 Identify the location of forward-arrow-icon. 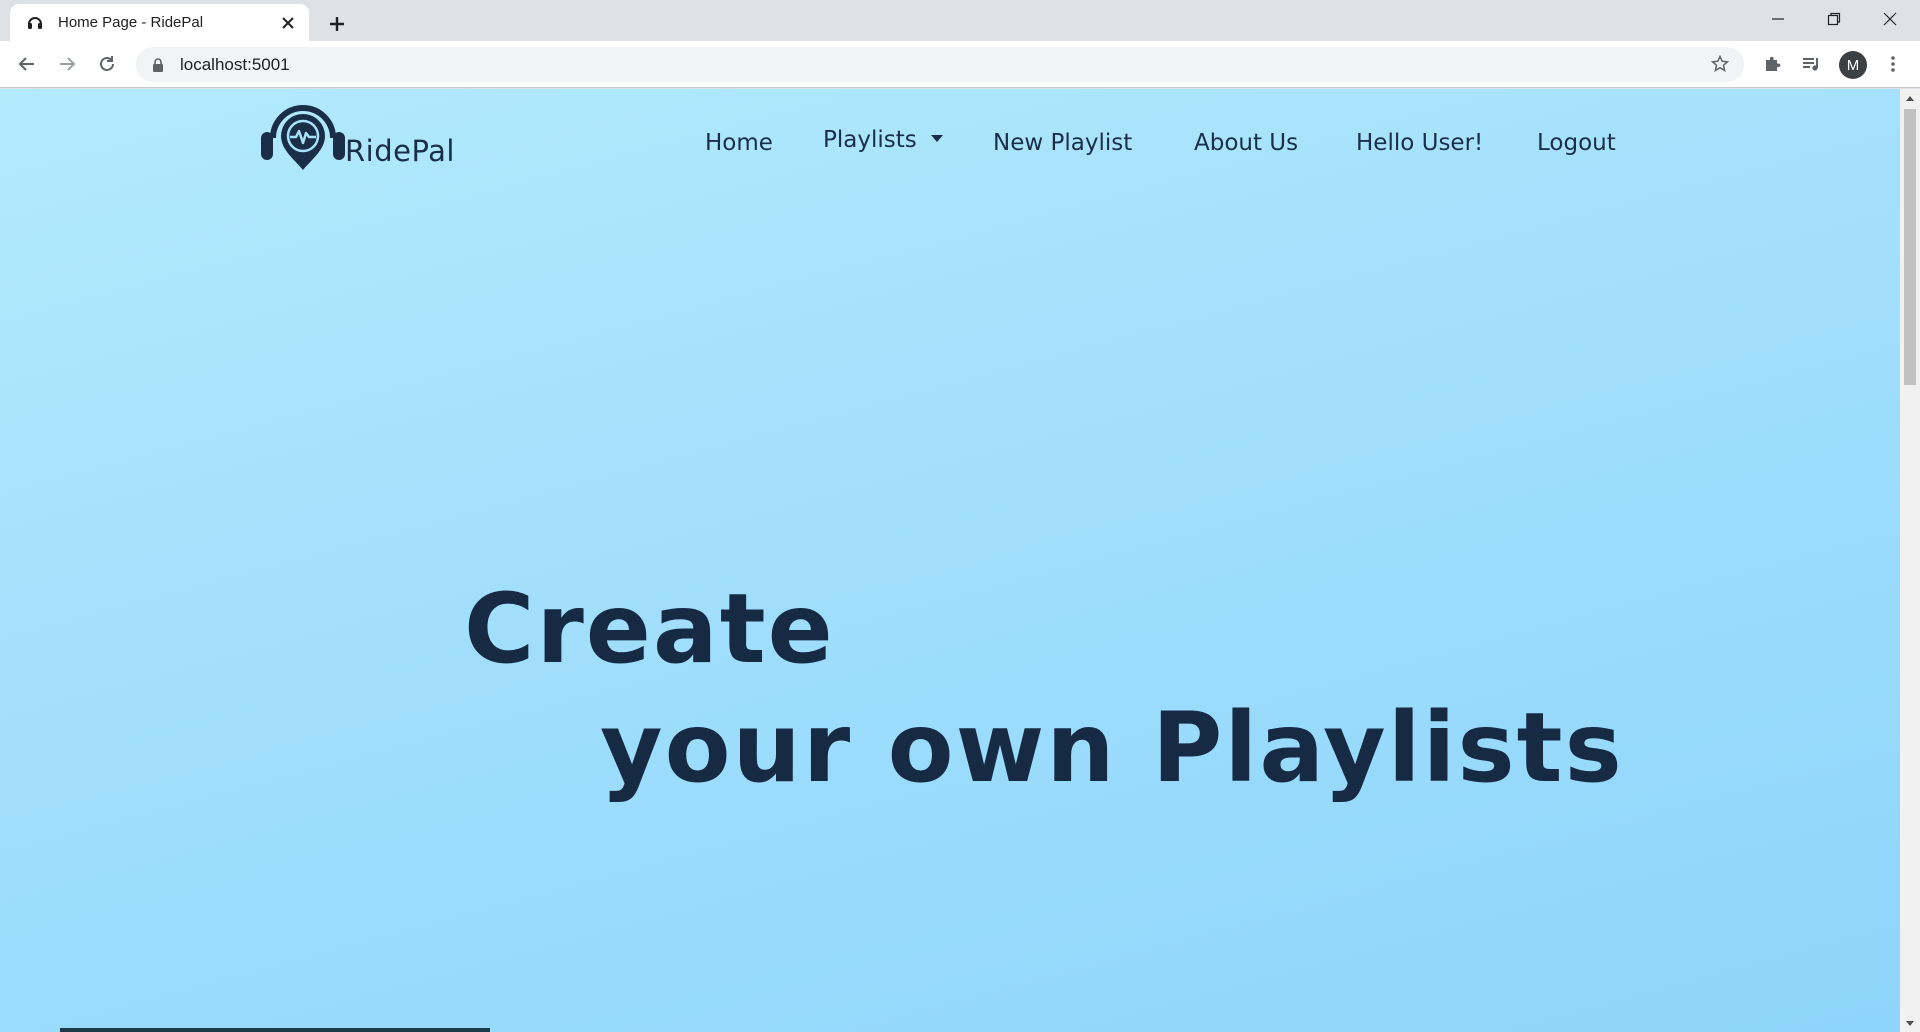
(67, 64).